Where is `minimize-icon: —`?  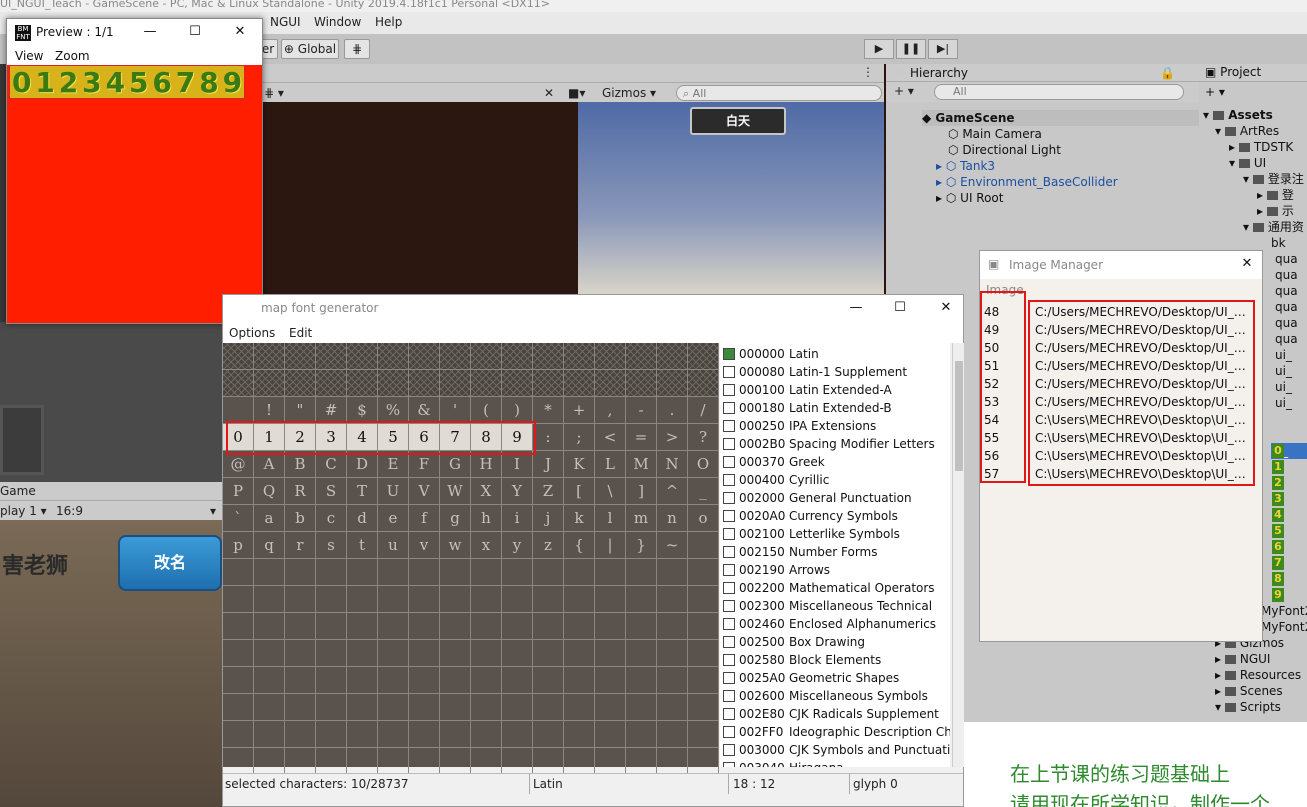 minimize-icon: — is located at coordinates (150, 32).